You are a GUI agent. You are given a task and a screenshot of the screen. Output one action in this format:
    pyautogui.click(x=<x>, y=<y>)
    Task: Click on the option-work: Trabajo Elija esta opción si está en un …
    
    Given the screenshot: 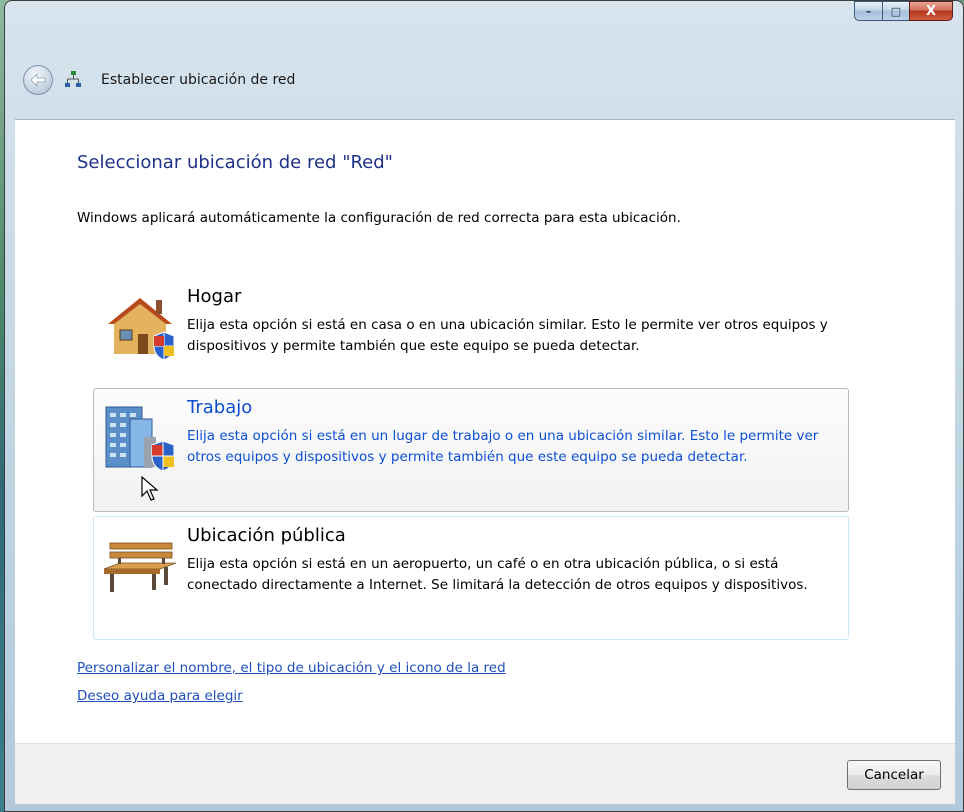 What is the action you would take?
    pyautogui.click(x=471, y=450)
    